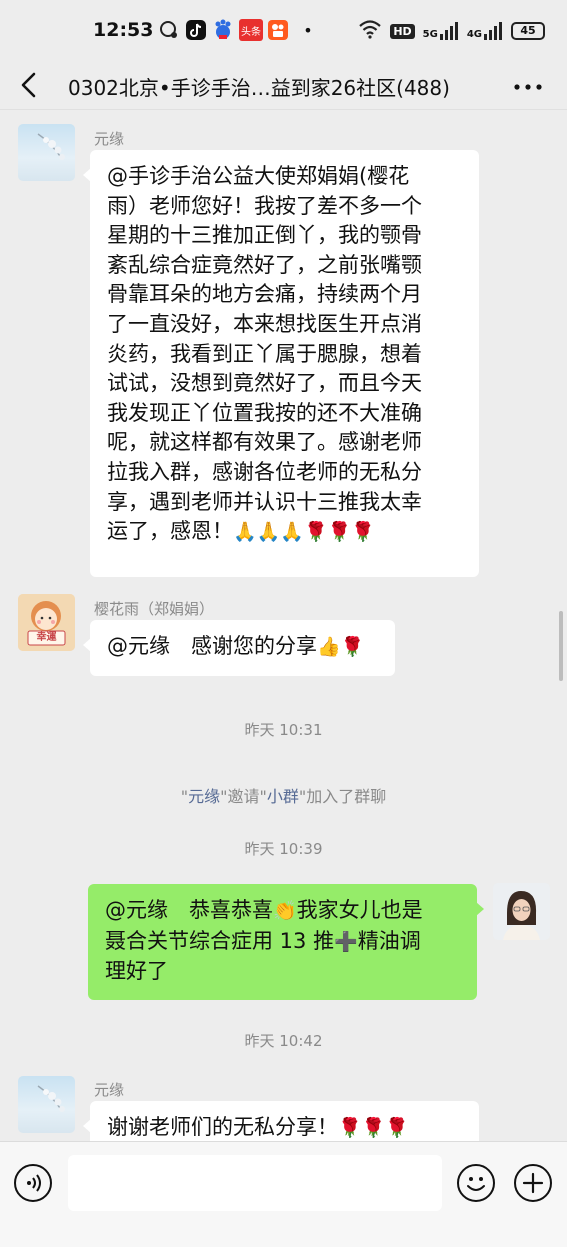 The image size is (567, 1247). What do you see at coordinates (264, 323) in the screenshot?
I see `message-line: 了一直没好，本来想找医生开点消` at bounding box center [264, 323].